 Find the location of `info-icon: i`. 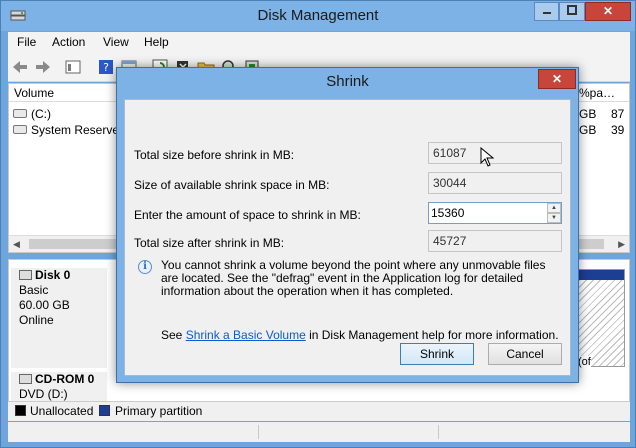

info-icon: i is located at coordinates (145, 267).